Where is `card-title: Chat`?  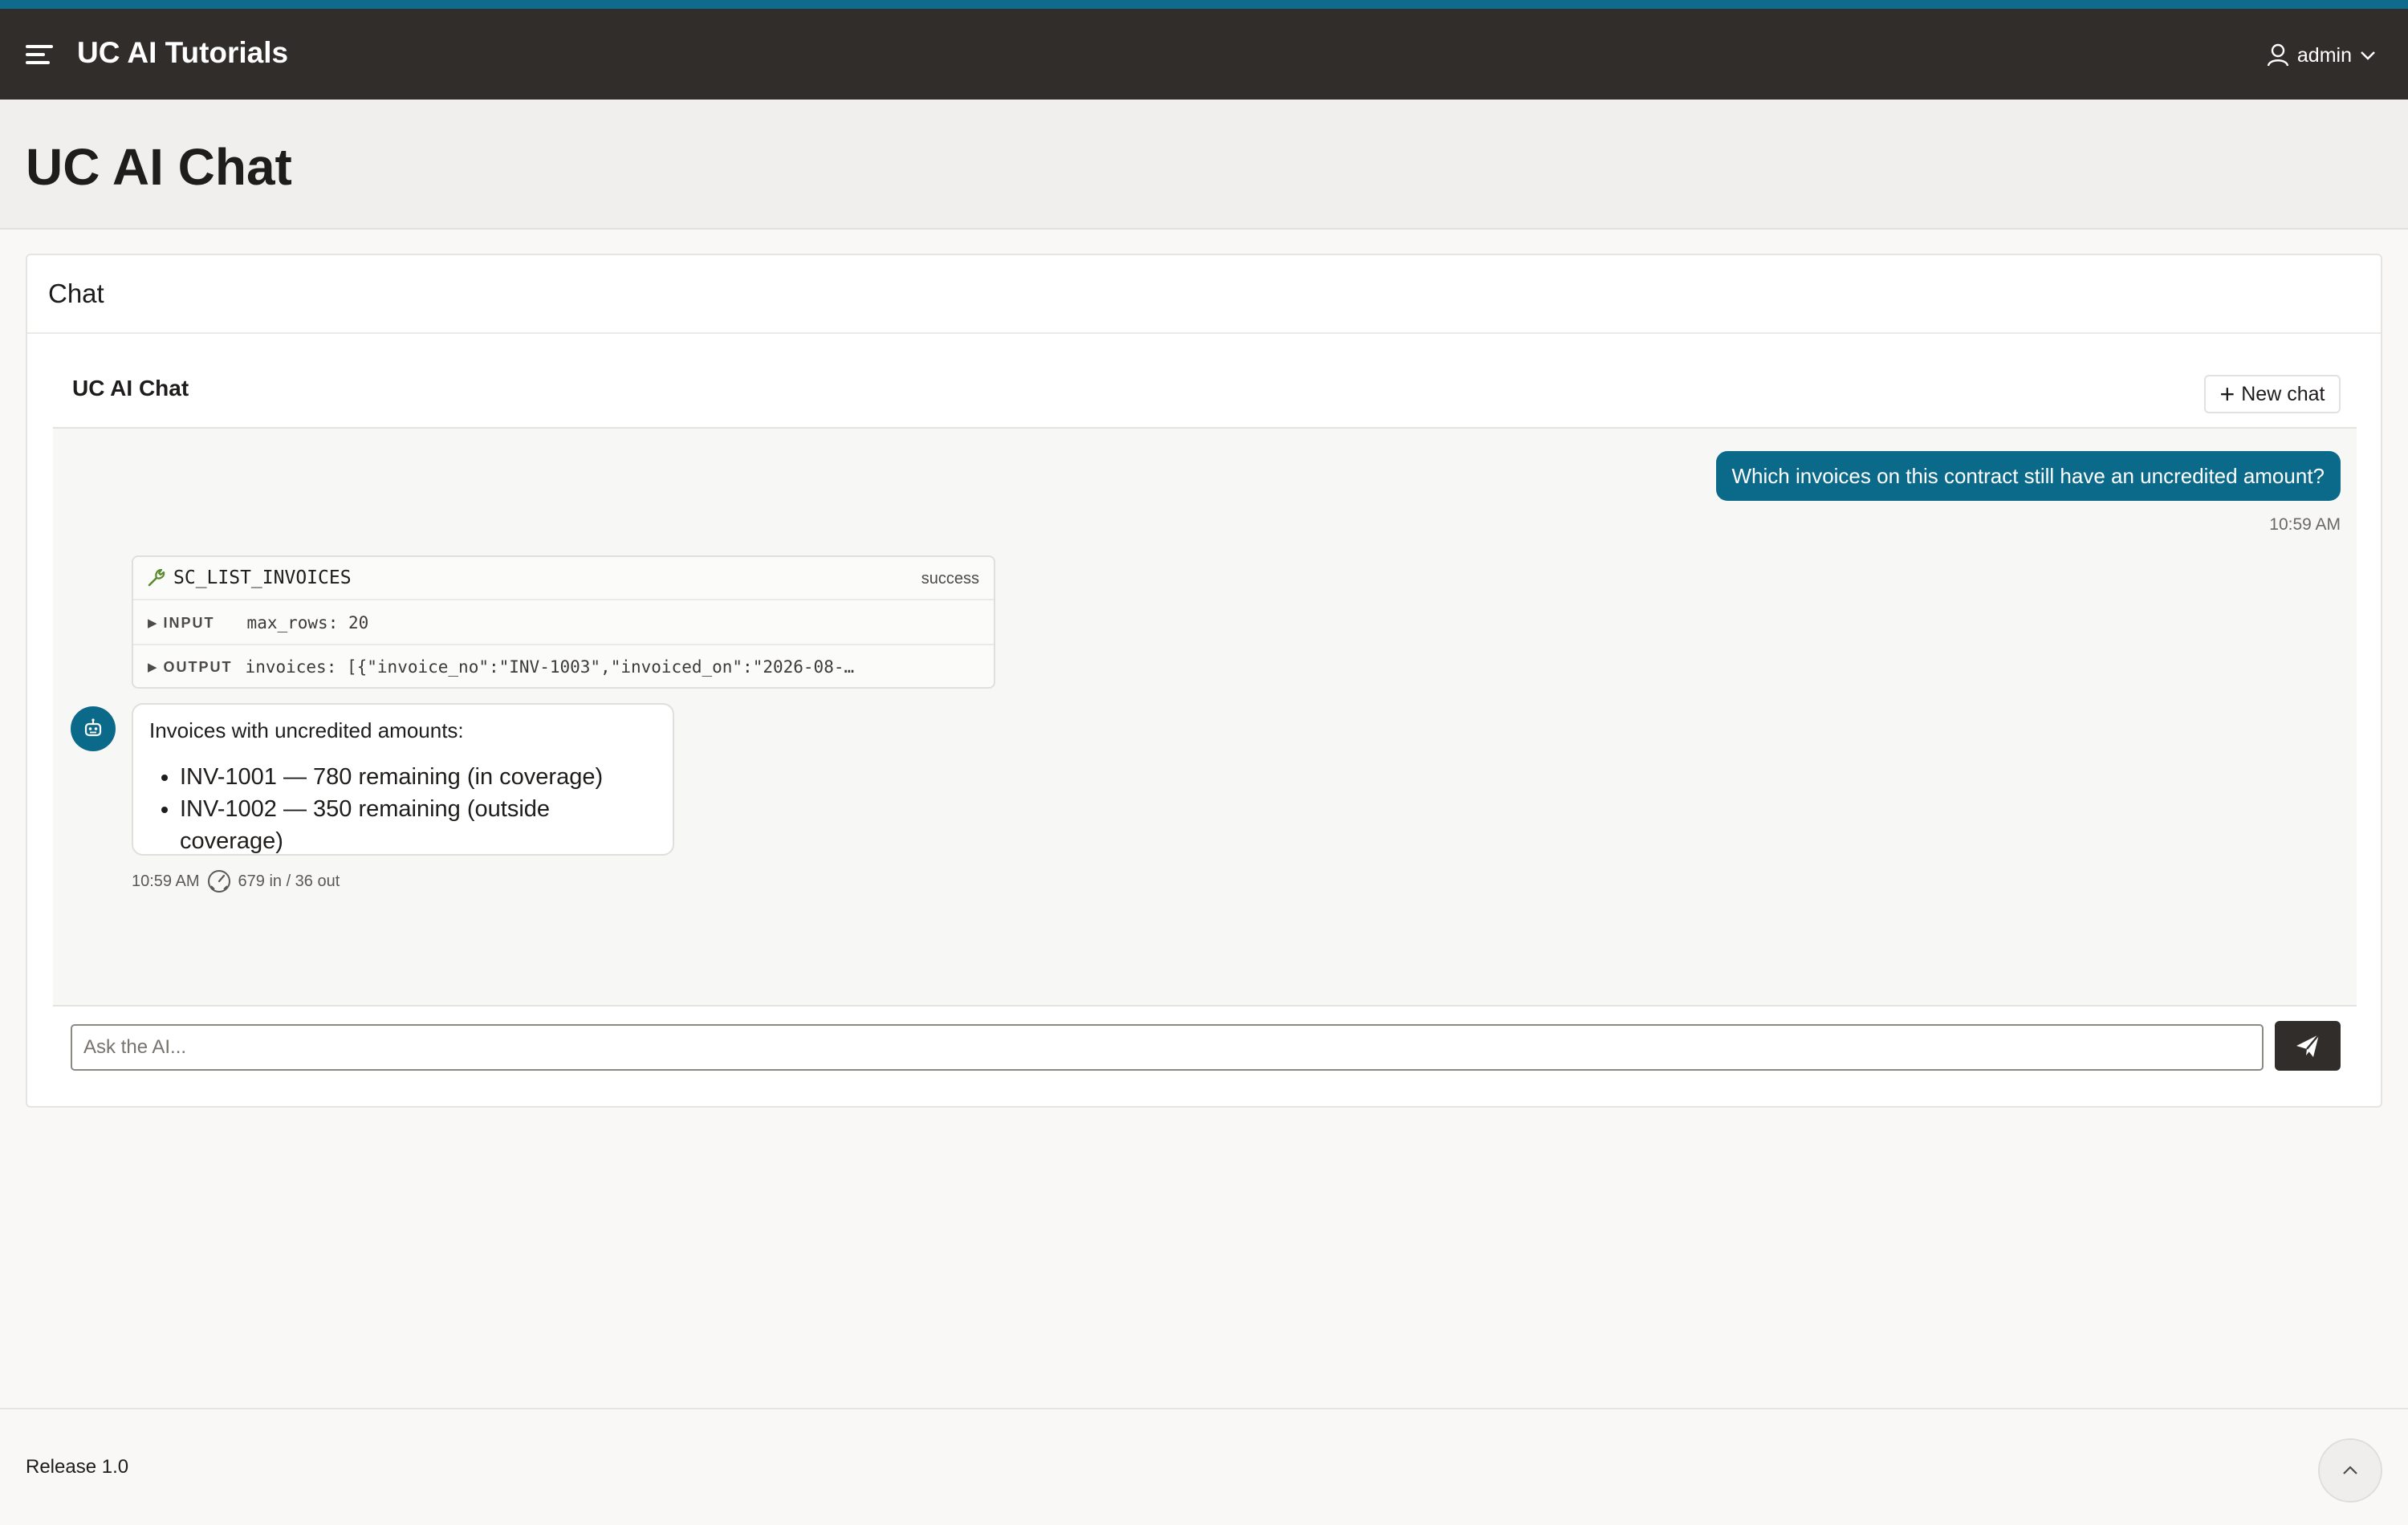 card-title: Chat is located at coordinates (76, 293).